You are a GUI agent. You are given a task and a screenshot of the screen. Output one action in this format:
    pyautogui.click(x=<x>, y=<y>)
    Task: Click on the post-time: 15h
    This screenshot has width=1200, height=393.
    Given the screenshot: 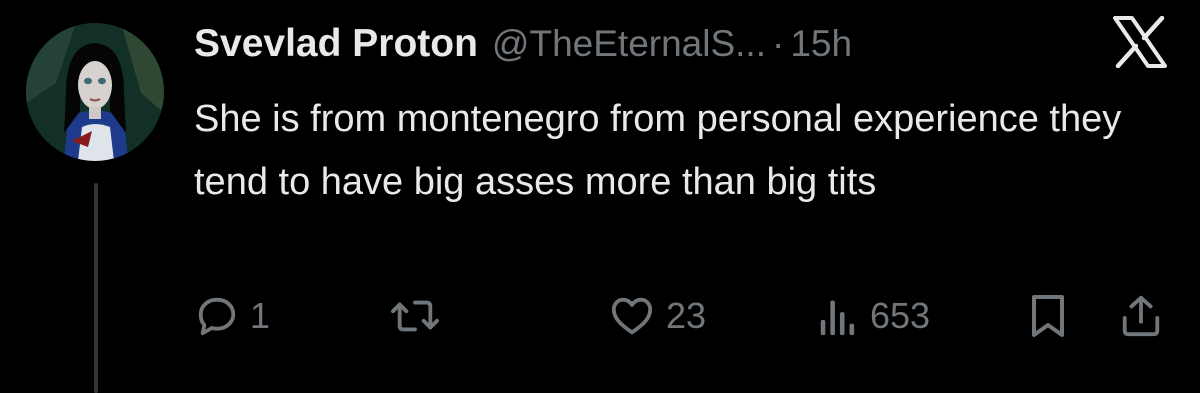 What is the action you would take?
    pyautogui.click(x=821, y=44)
    